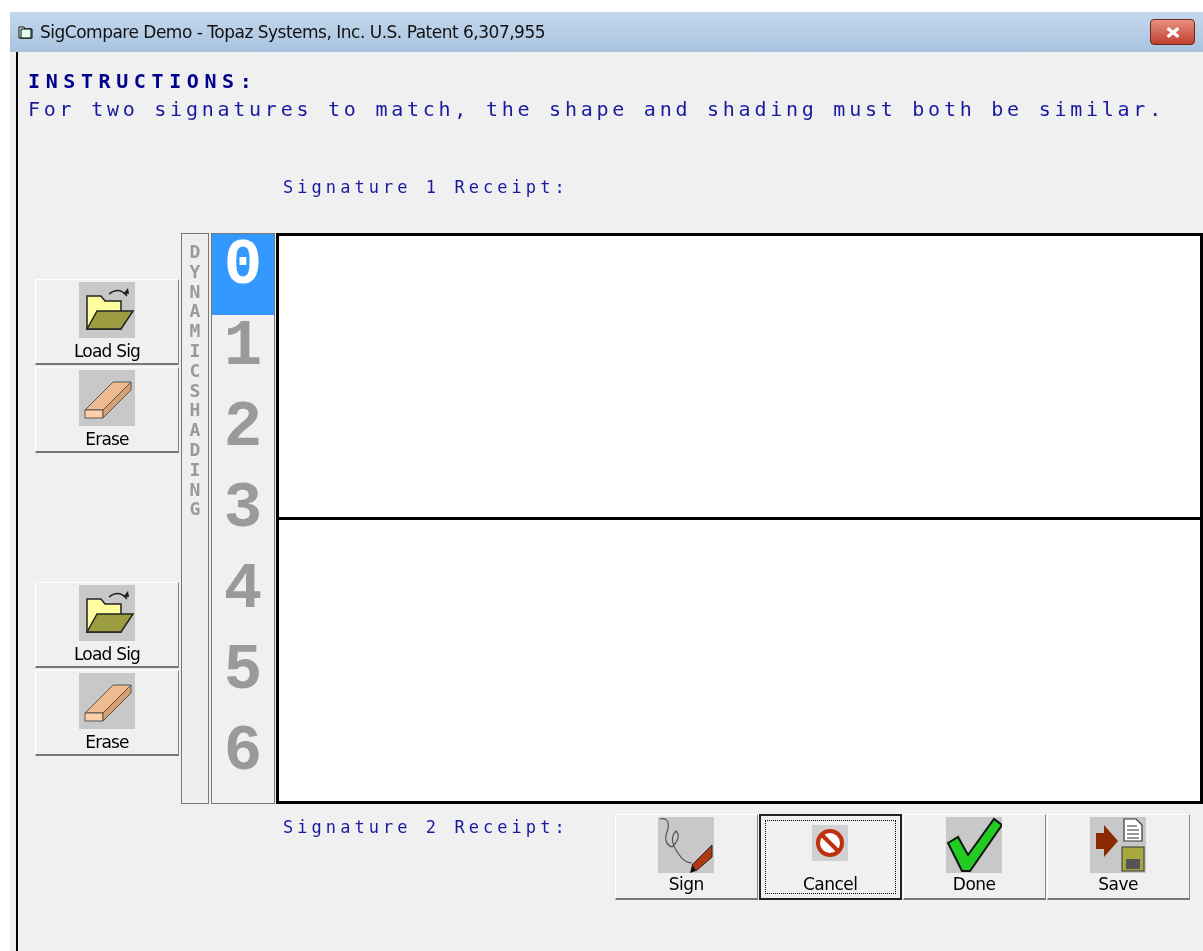  I want to click on checkmark-icon, so click(974, 845).